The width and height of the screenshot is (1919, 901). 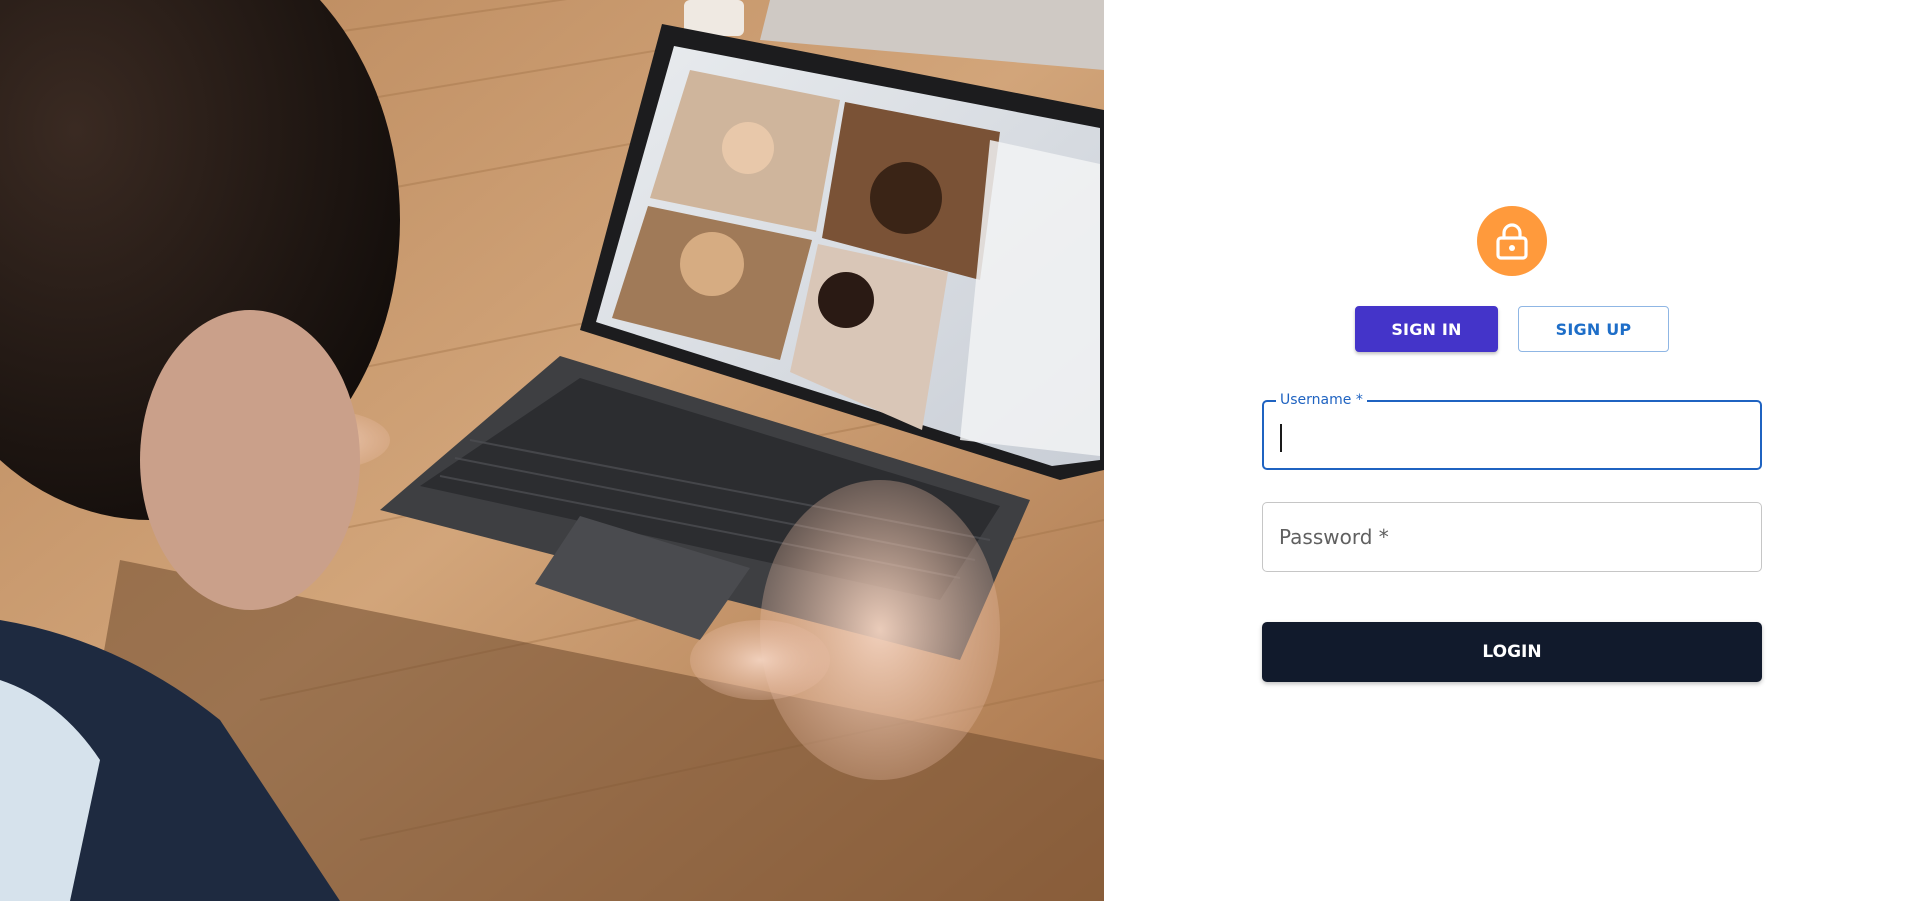 I want to click on password-input, so click(x=1507, y=536).